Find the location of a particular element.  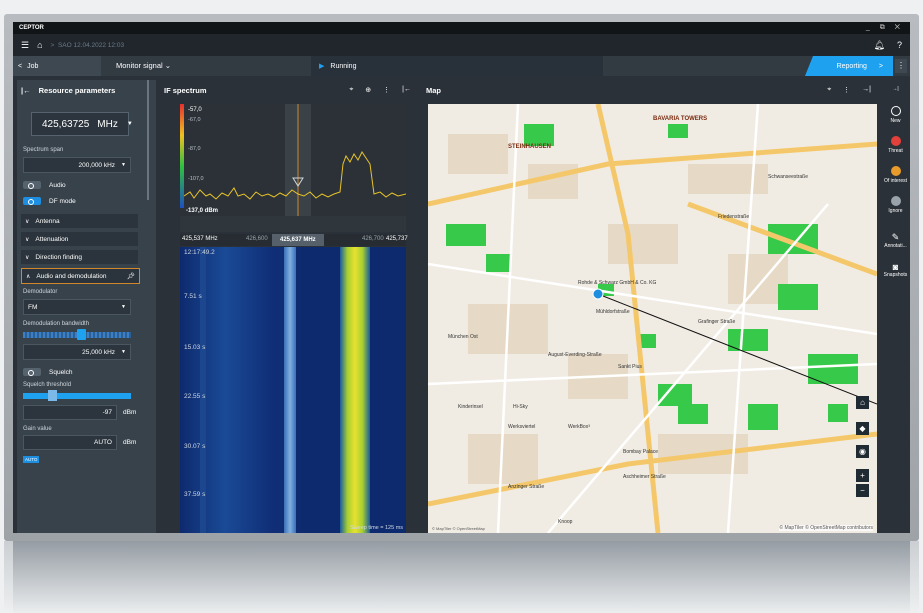

zoom-in-icon: + is located at coordinates (862, 475).